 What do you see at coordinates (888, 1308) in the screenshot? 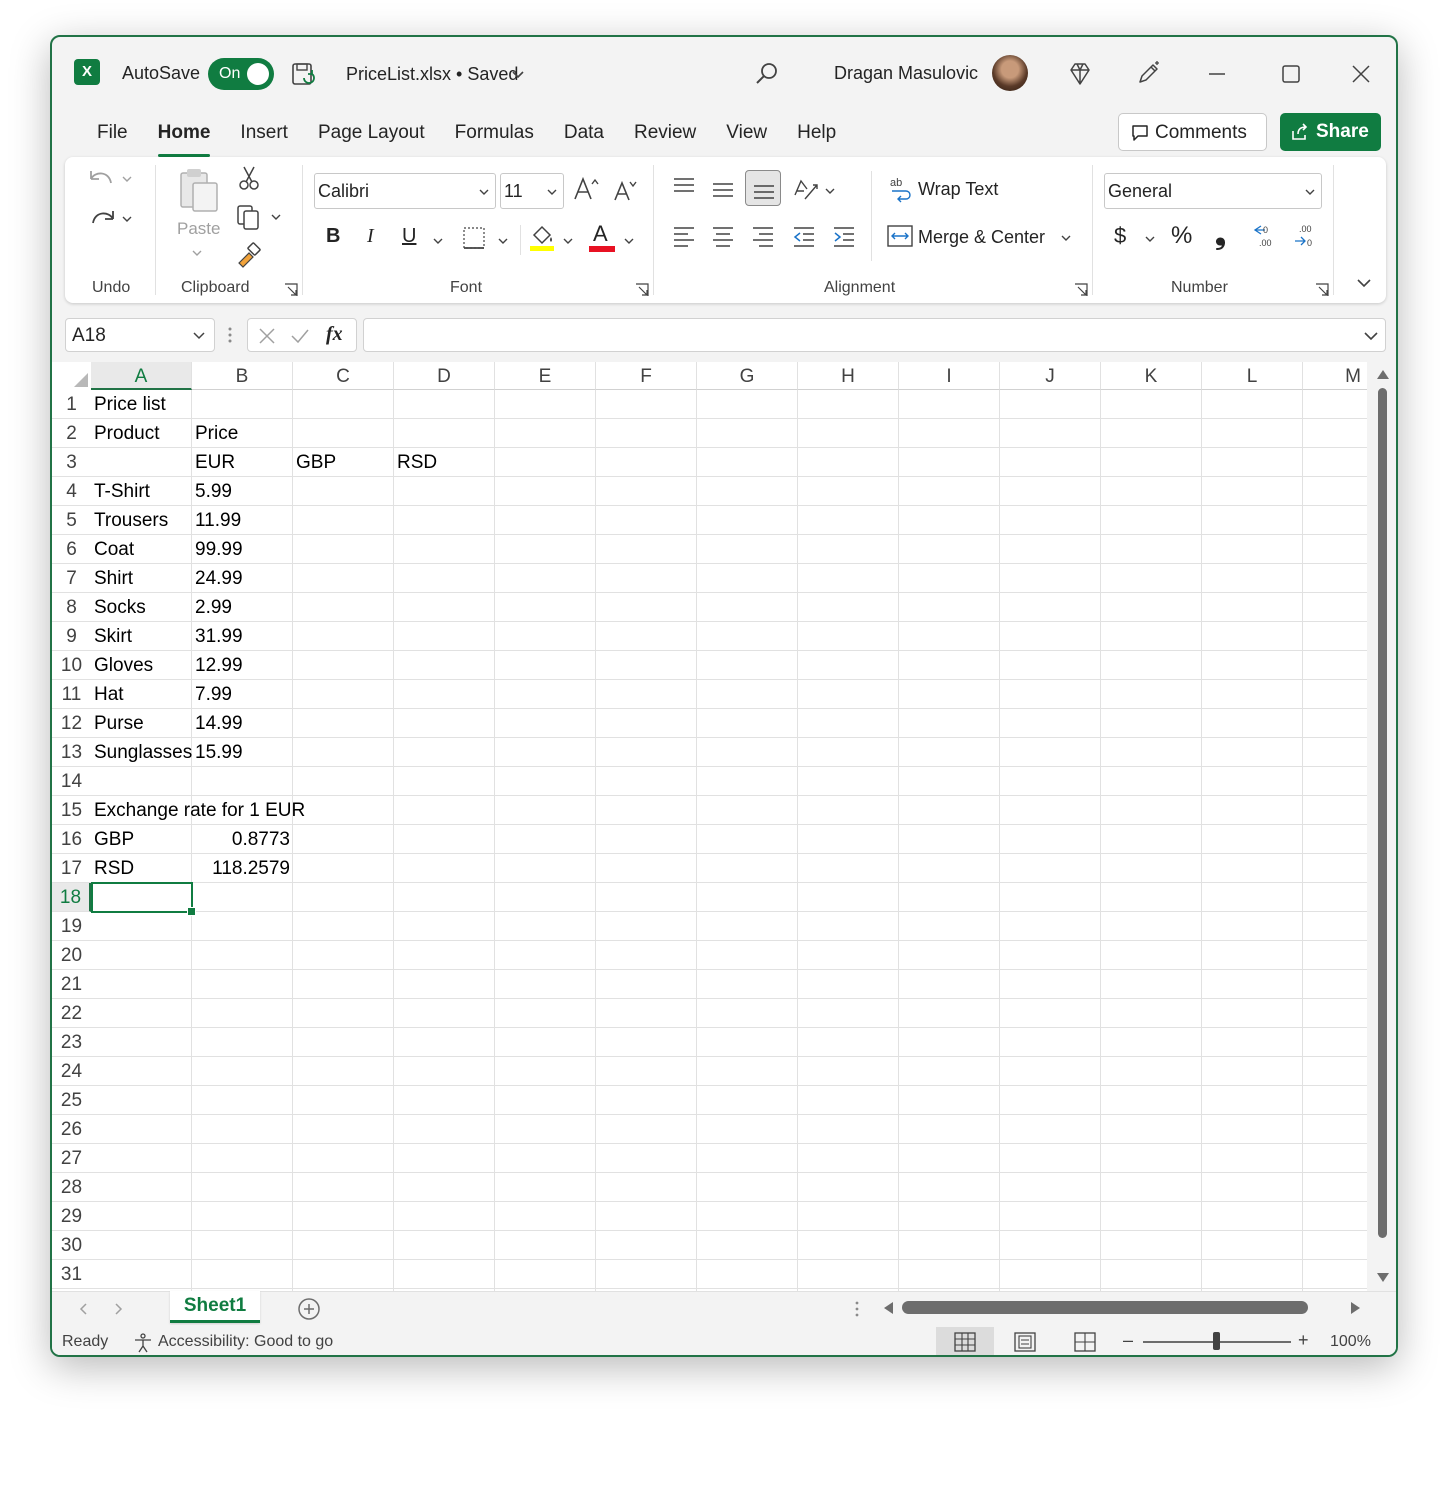
I see `scroll-left-icon` at bounding box center [888, 1308].